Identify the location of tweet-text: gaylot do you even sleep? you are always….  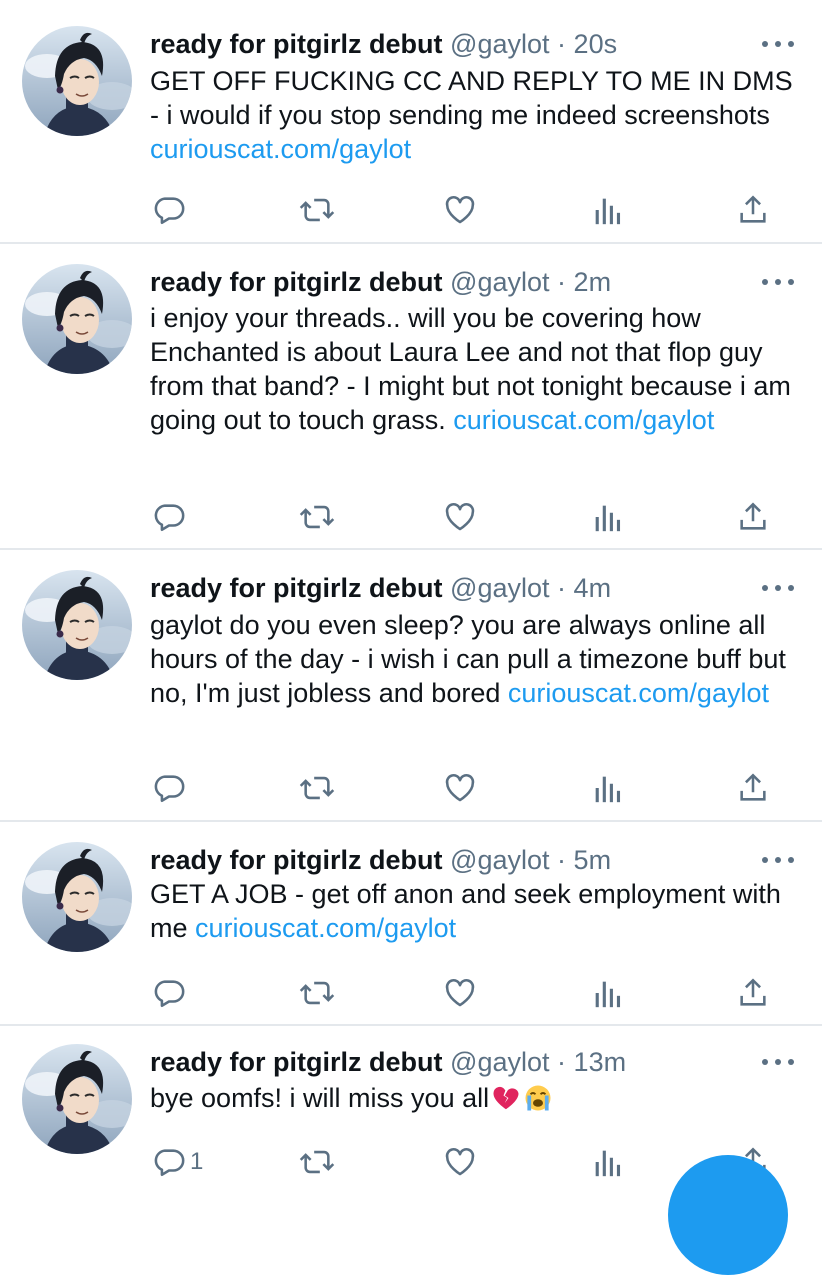
(475, 659).